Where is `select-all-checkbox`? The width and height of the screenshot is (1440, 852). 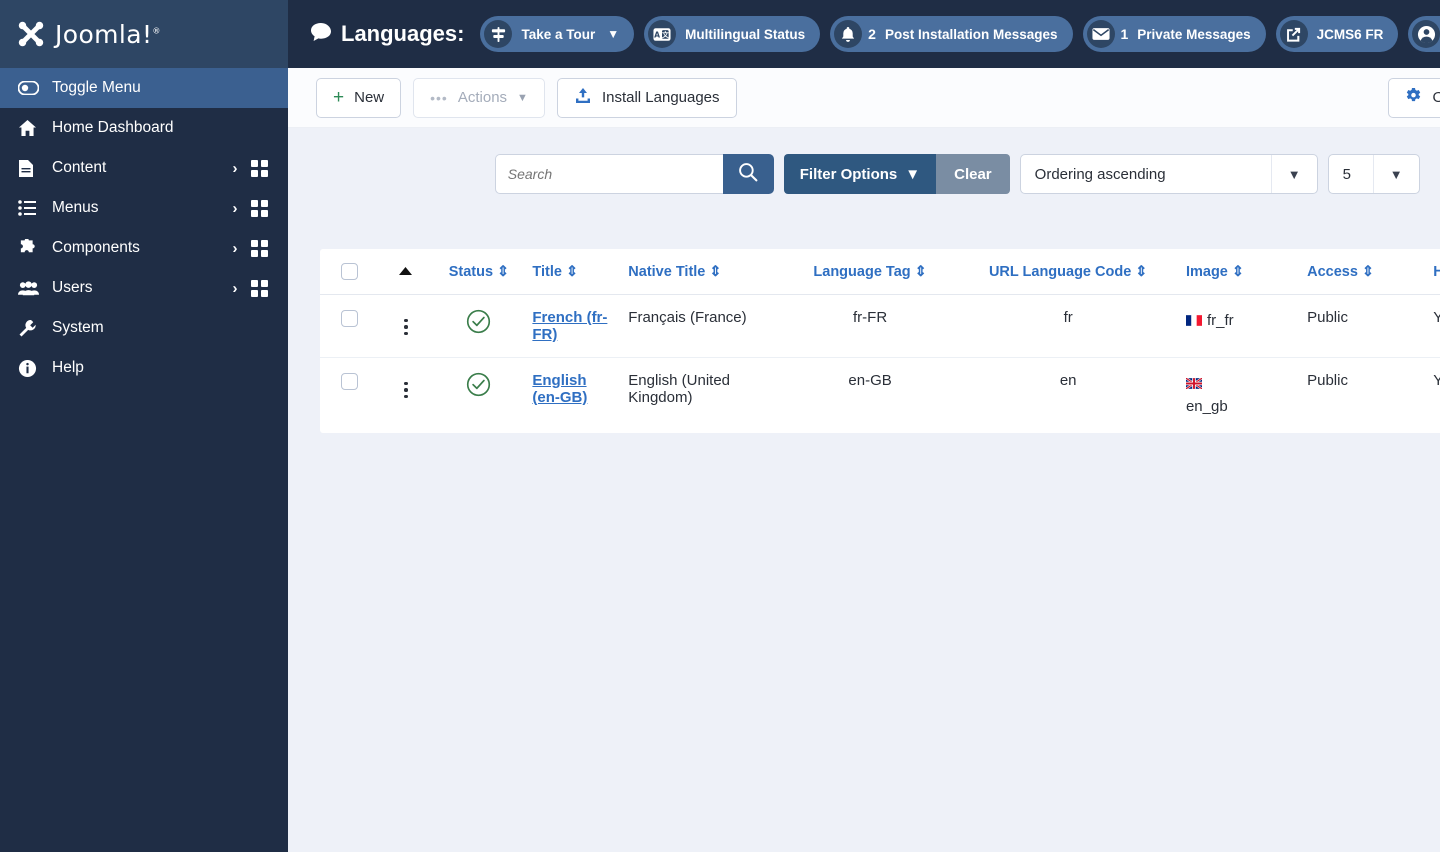
select-all-checkbox is located at coordinates (349, 271).